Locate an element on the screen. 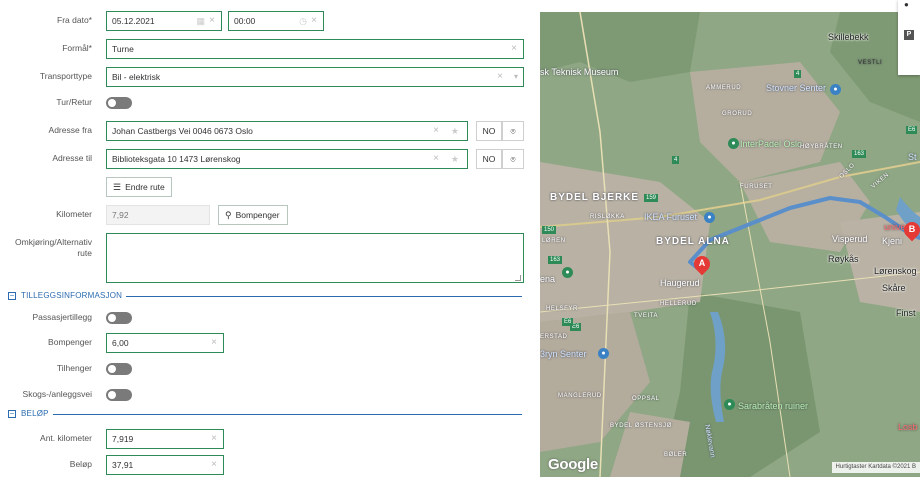  map-label-kjeni: Kjeni is located at coordinates (892, 241).